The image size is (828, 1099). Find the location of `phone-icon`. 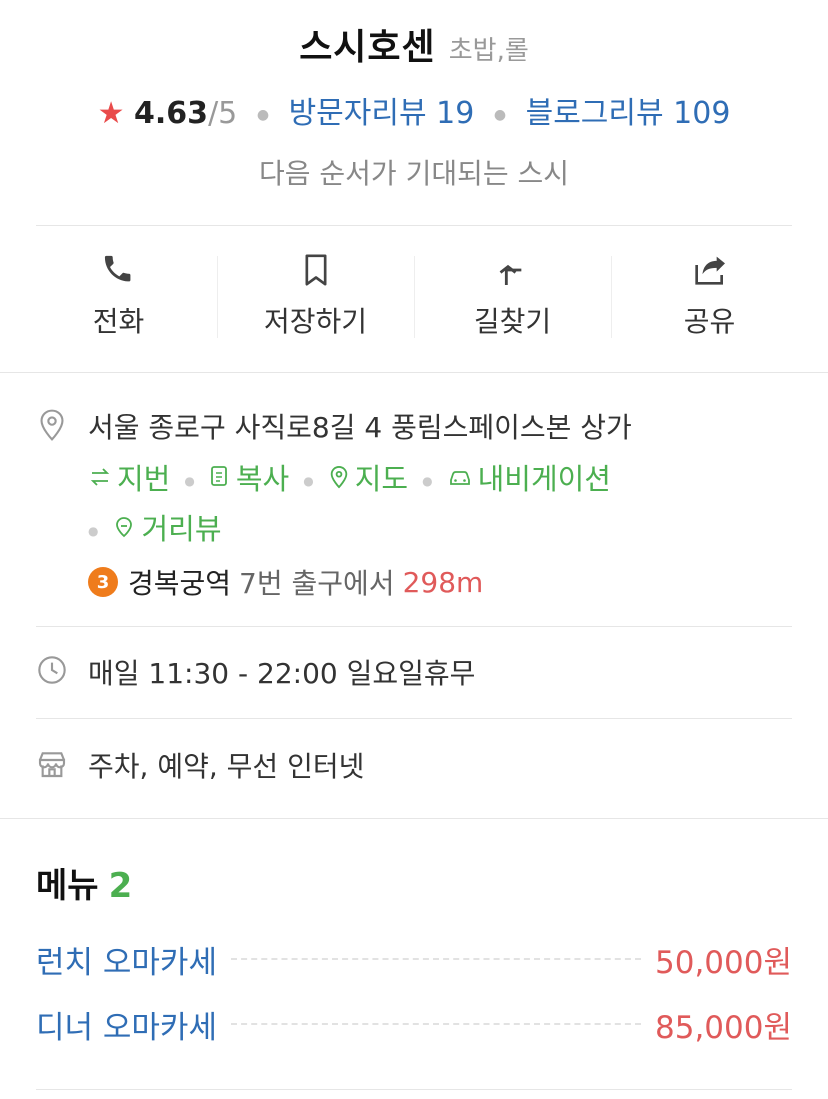

phone-icon is located at coordinates (118, 270).